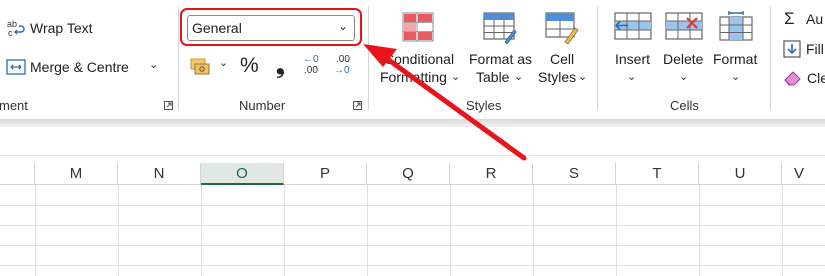  Describe the element at coordinates (445, 102) in the screenshot. I see `annotation-arrow` at that location.